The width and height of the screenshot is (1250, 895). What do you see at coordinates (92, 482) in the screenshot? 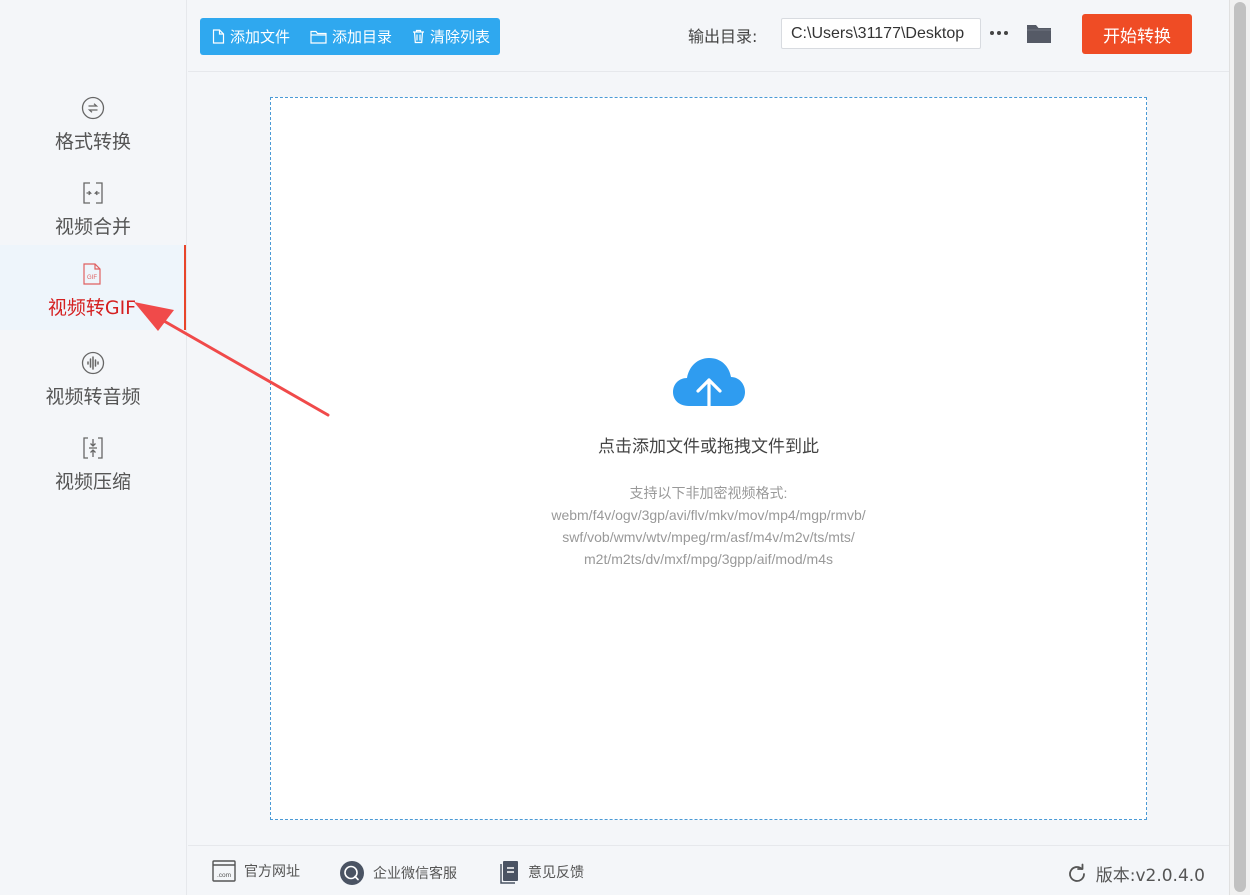
I see `sidebar-item-label: 视频压缩` at bounding box center [92, 482].